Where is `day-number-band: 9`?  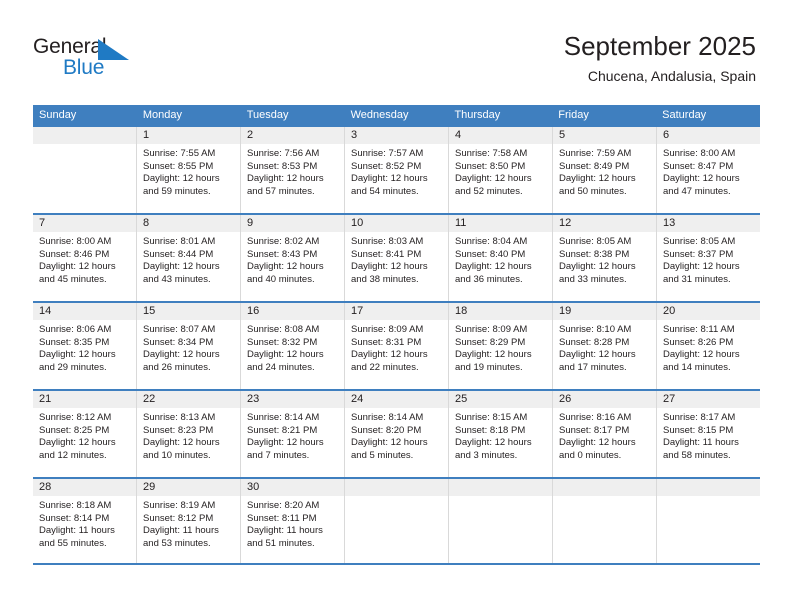
day-number-band: 9 is located at coordinates (292, 223).